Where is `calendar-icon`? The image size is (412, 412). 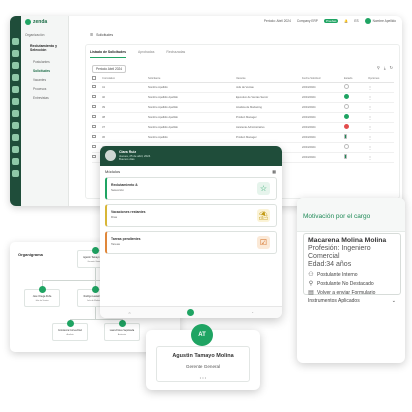
calendar-icon is located at coordinates (15, 77).